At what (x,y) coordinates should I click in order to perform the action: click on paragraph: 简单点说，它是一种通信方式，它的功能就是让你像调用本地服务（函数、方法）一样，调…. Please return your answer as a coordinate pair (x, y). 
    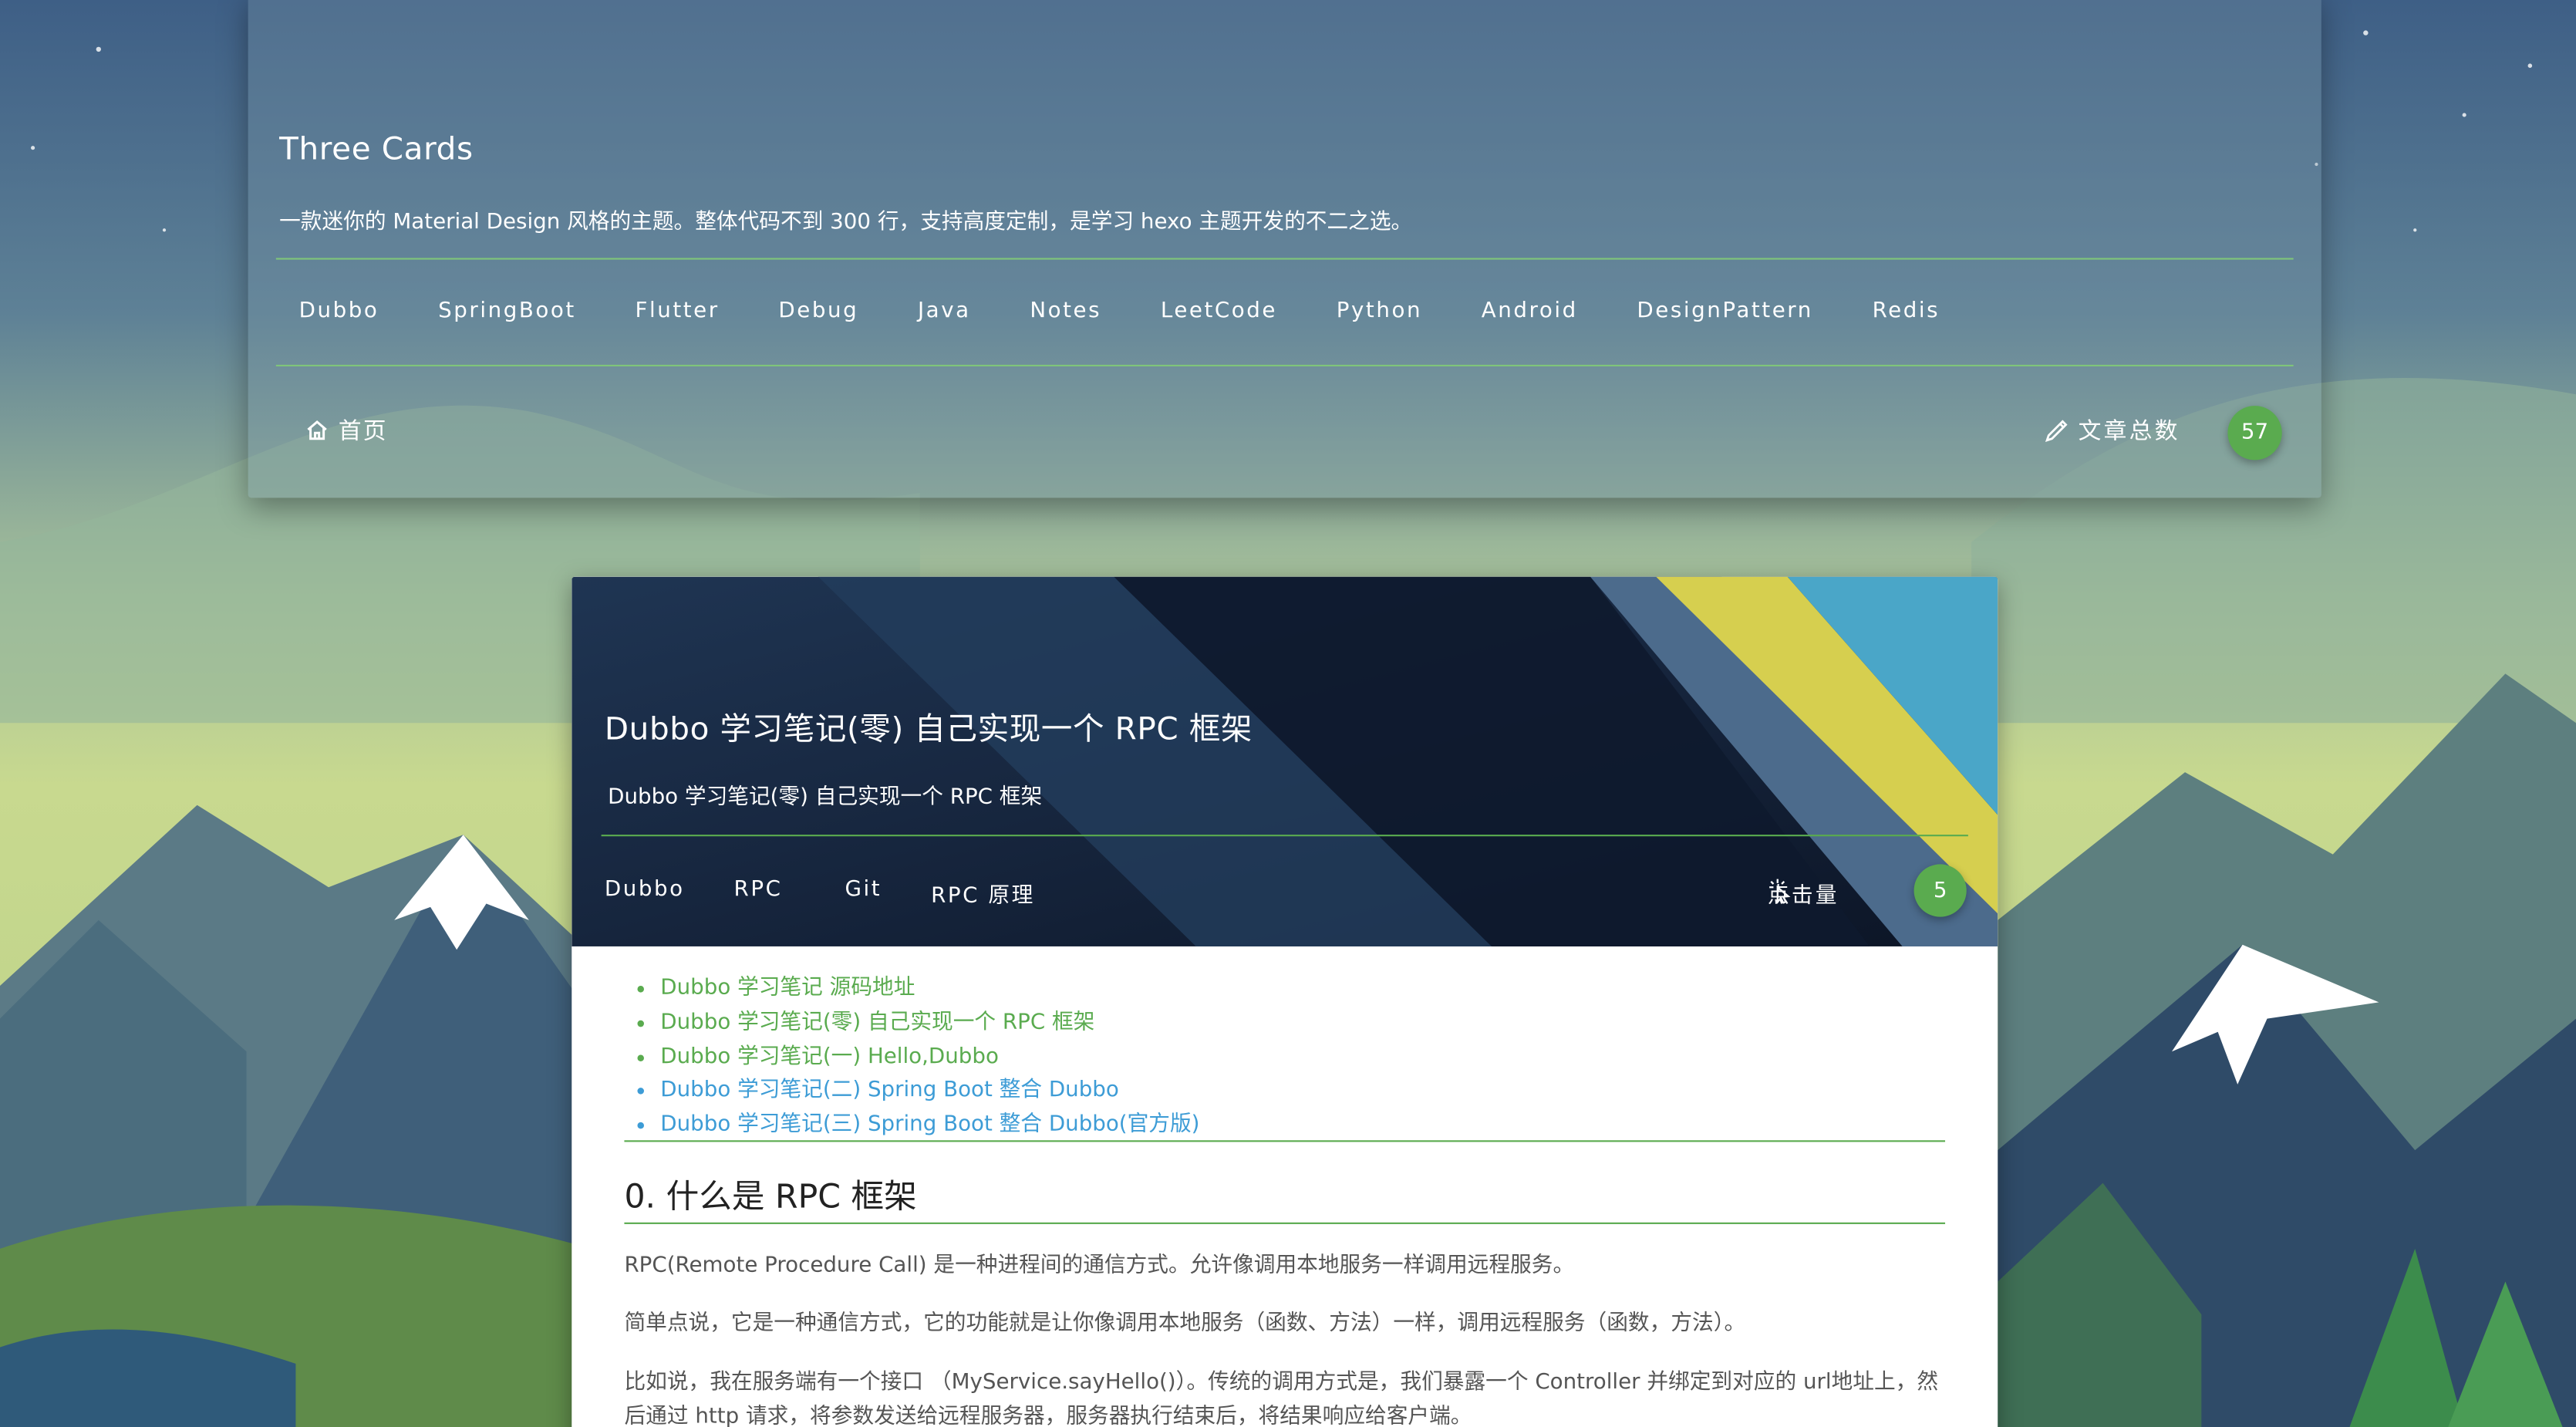
    Looking at the image, I should click on (1185, 1323).